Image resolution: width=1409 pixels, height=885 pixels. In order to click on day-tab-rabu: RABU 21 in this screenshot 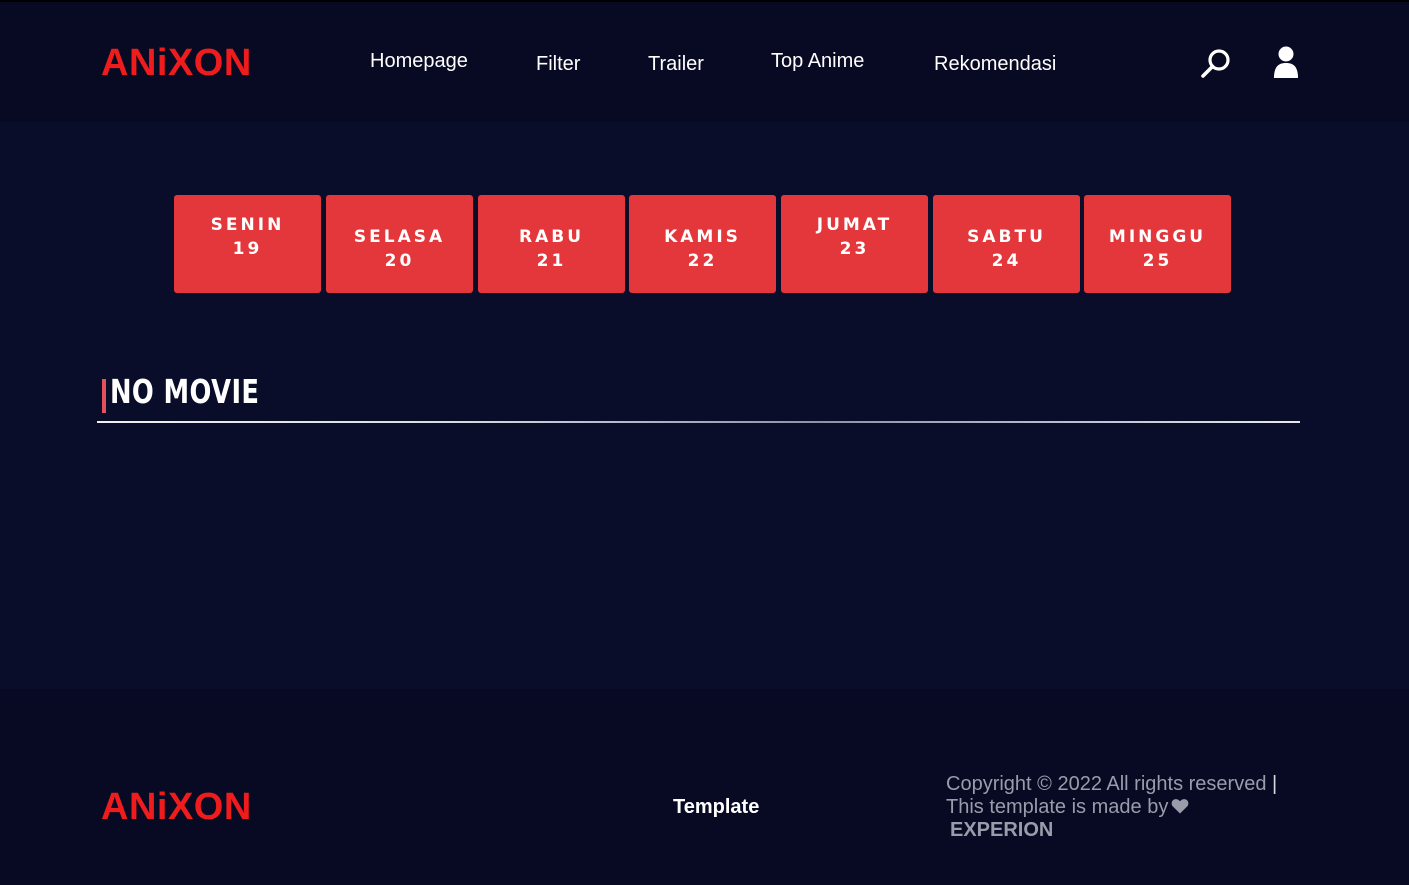, I will do `click(551, 244)`.